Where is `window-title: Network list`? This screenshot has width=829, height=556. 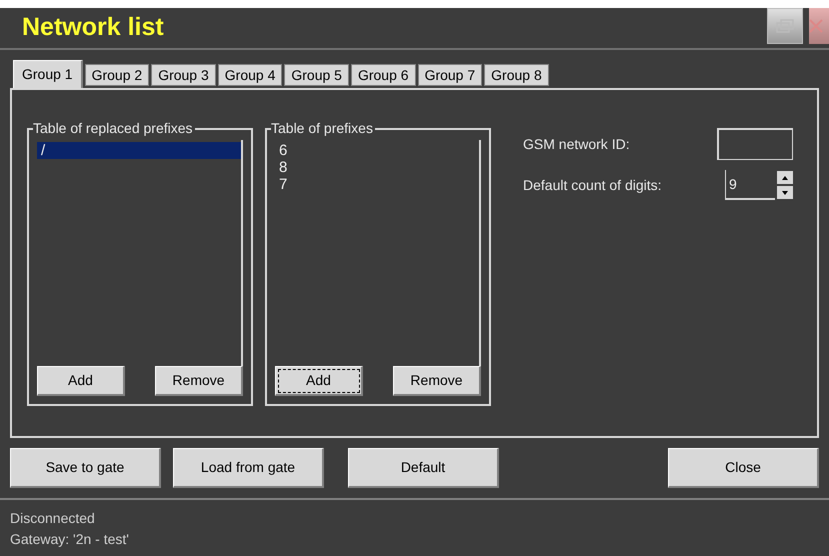 window-title: Network list is located at coordinates (93, 28).